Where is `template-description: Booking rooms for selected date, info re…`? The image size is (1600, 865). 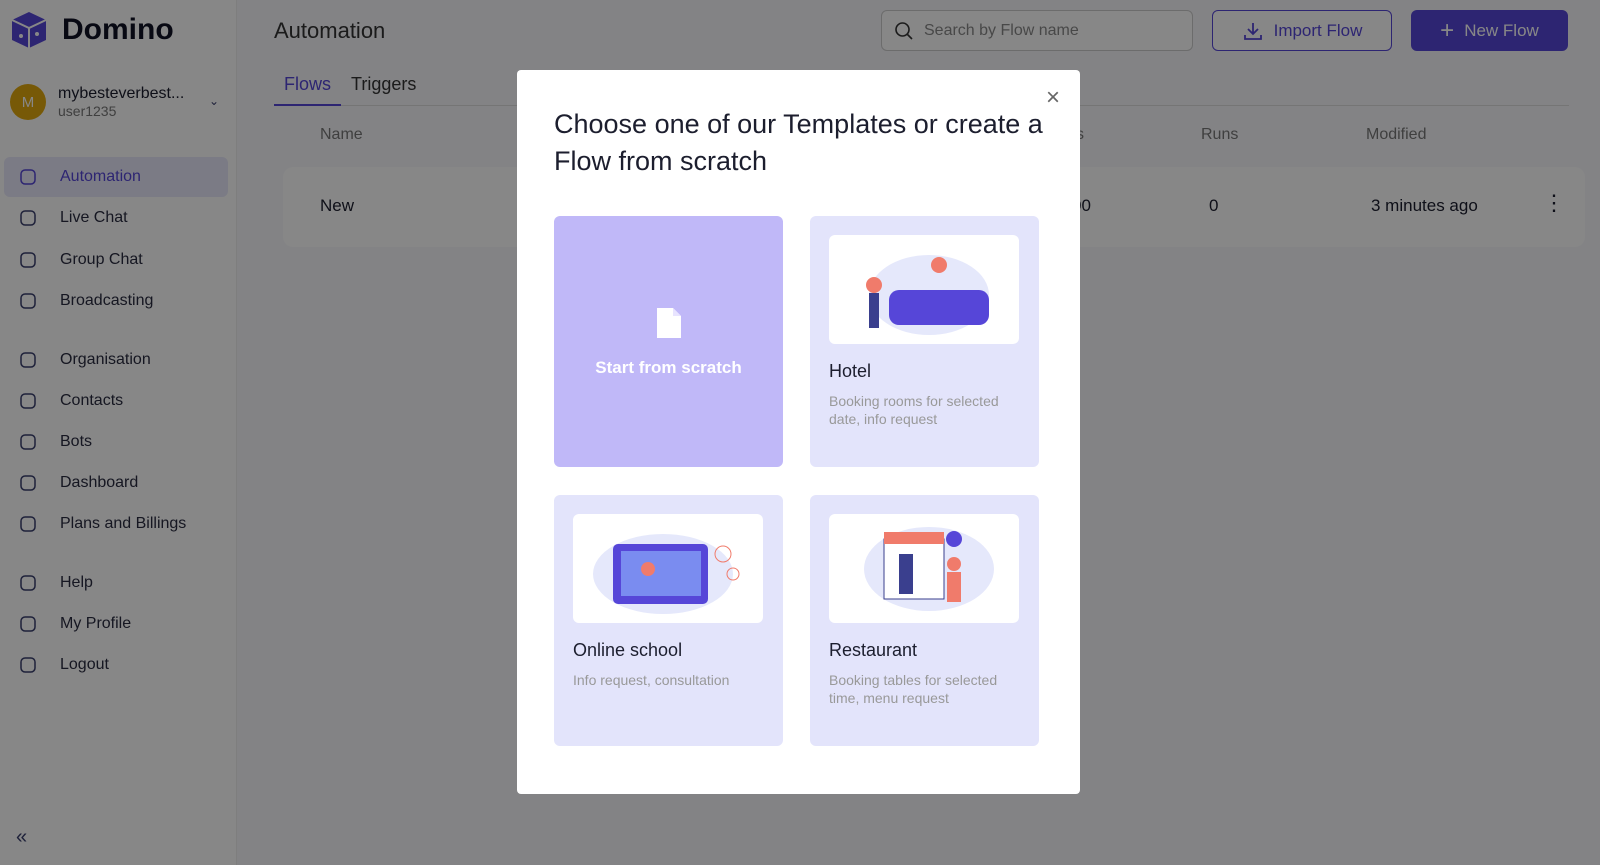 template-description: Booking rooms for selected date, info re… is located at coordinates (914, 410).